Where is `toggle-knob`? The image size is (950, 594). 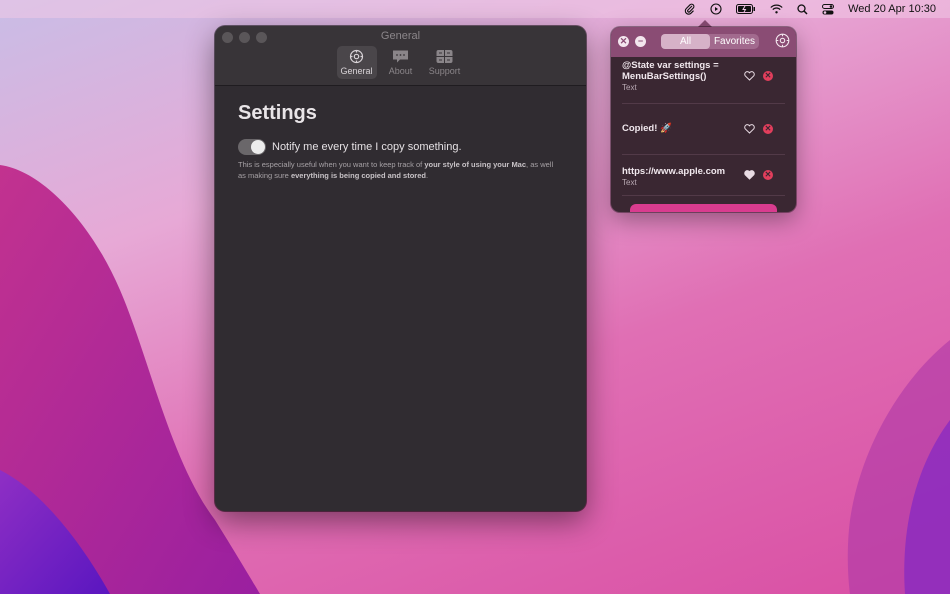
toggle-knob is located at coordinates (258, 147).